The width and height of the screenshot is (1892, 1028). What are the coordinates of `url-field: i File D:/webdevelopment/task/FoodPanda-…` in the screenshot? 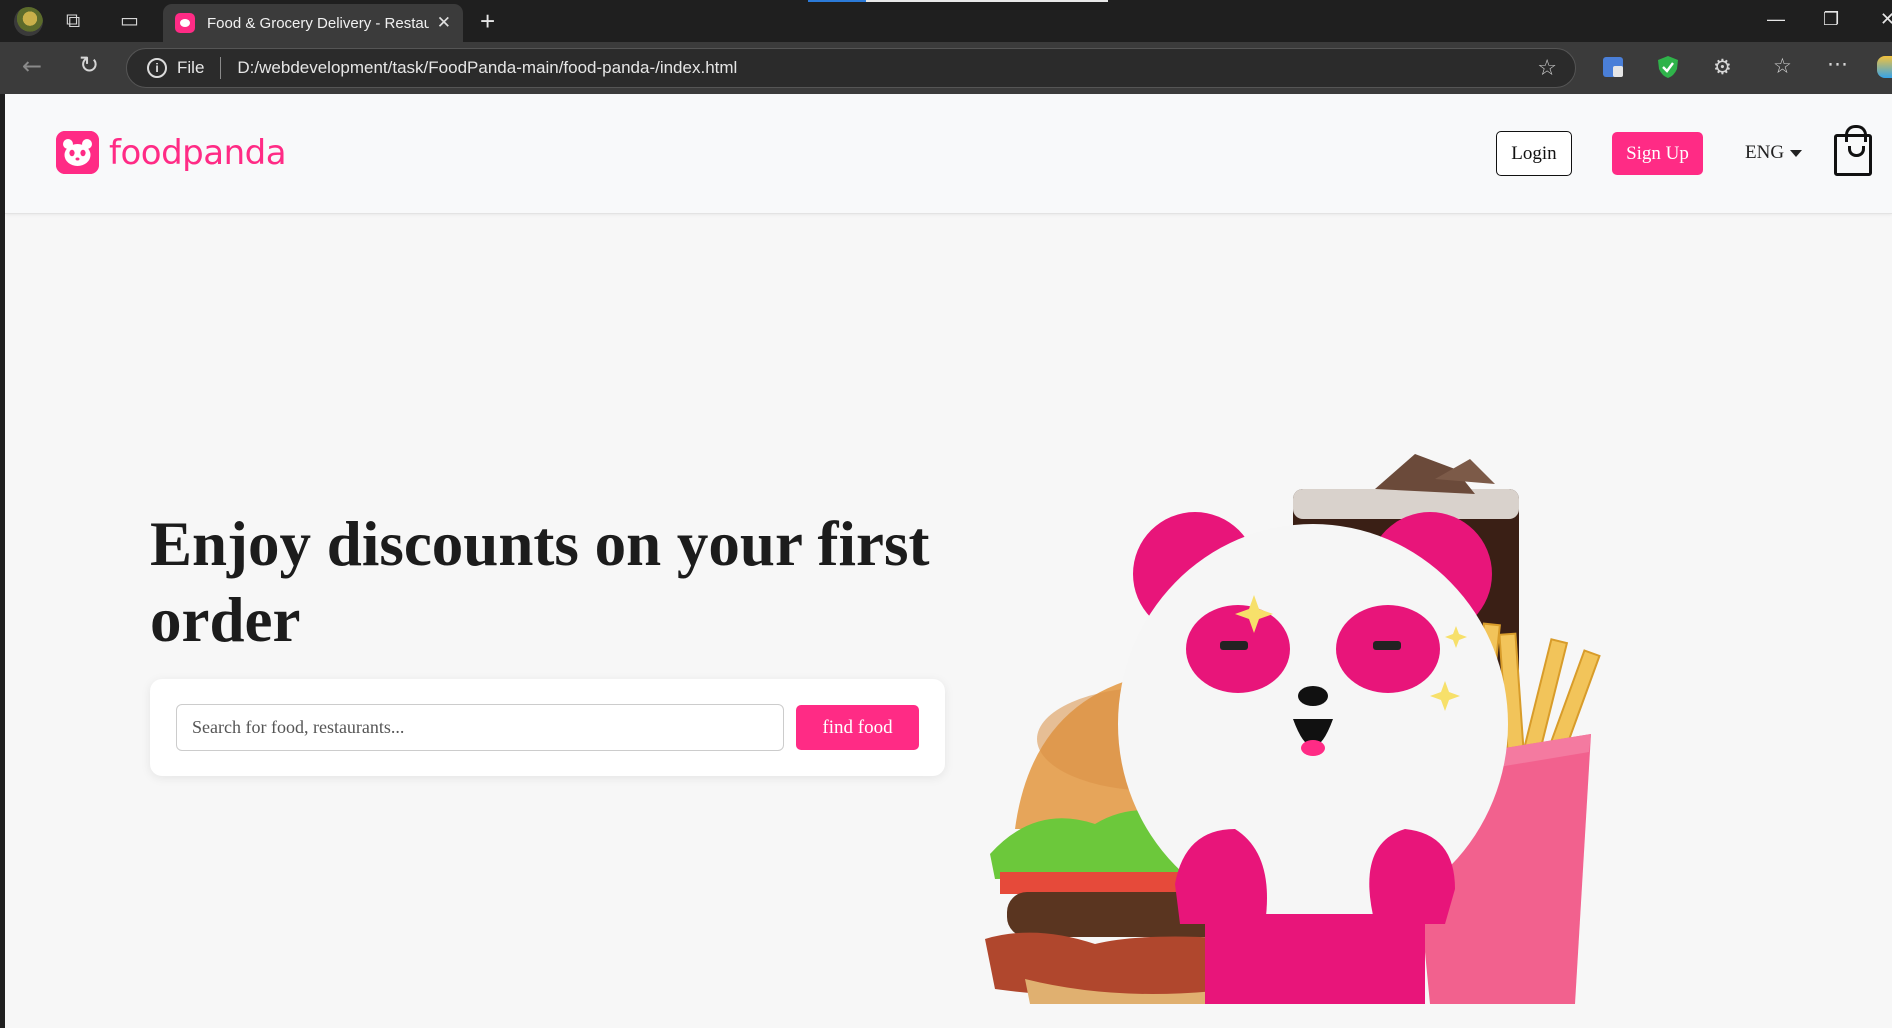 It's located at (851, 68).